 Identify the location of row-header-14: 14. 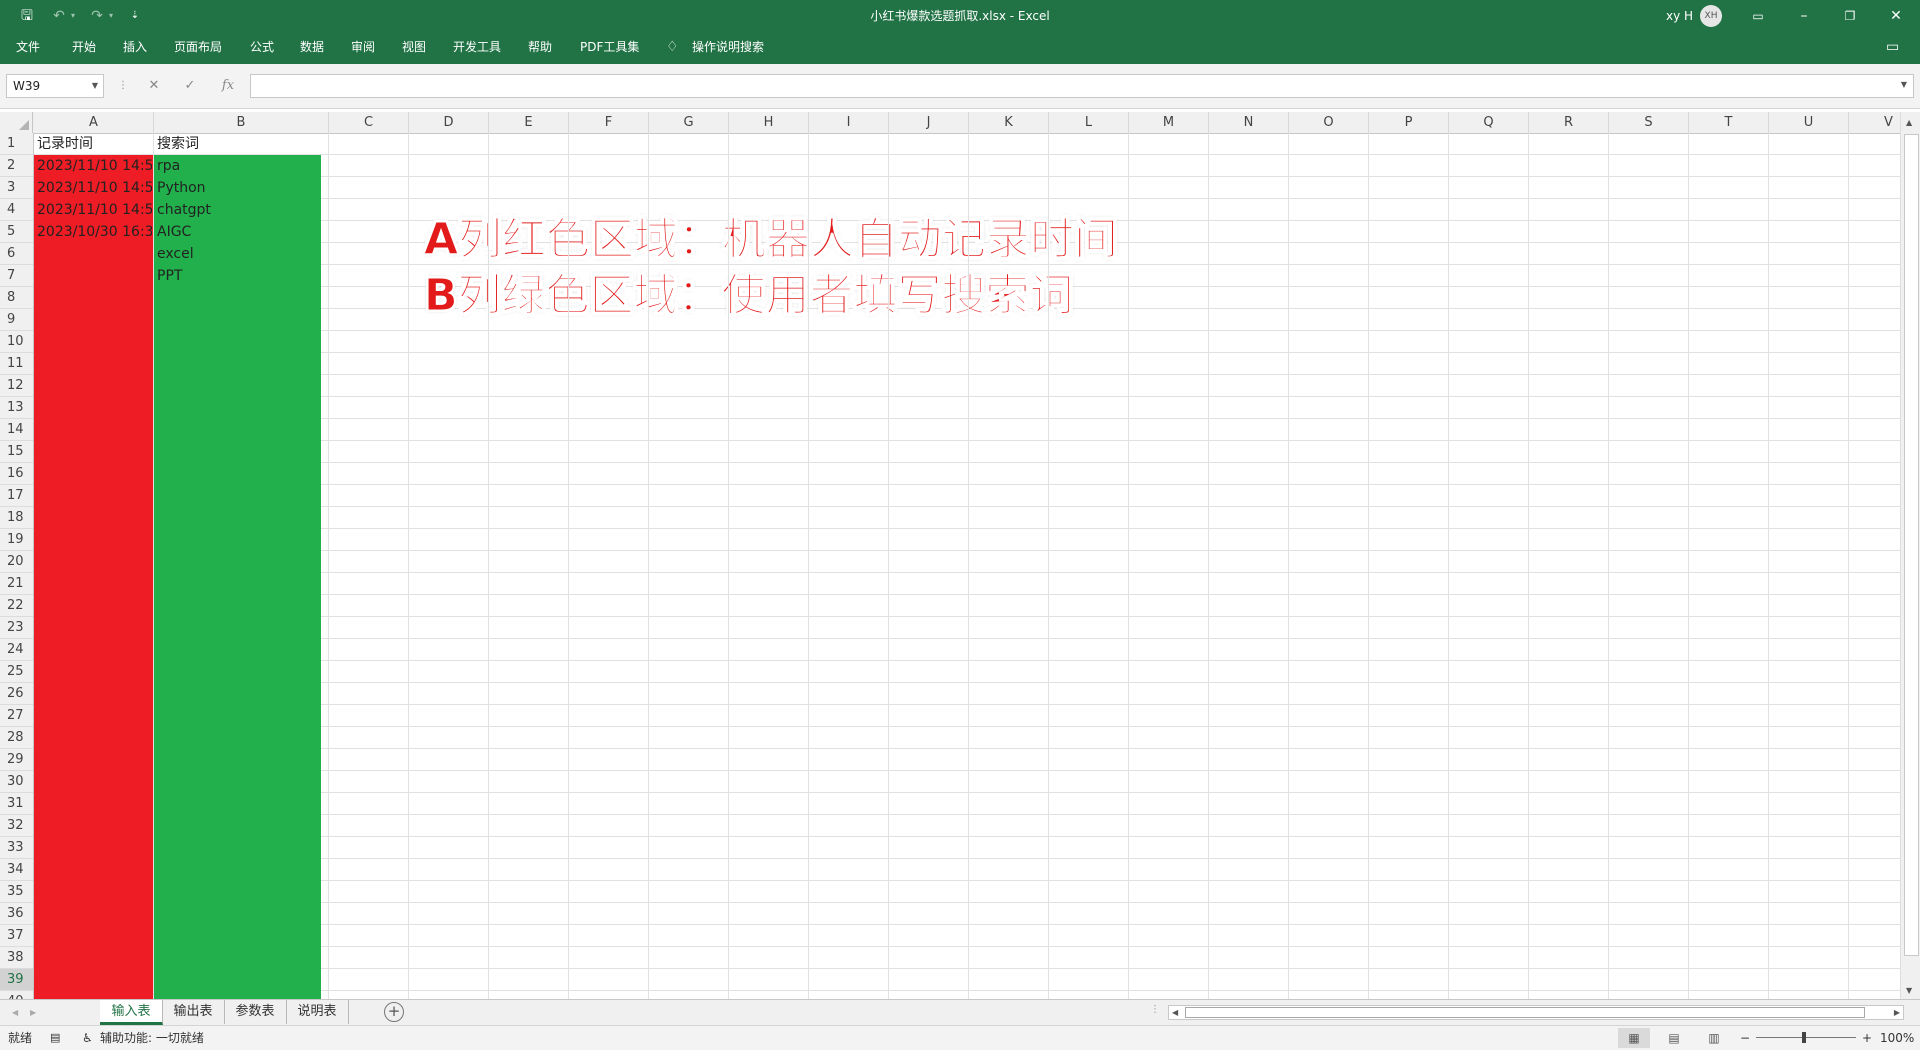
(16, 430).